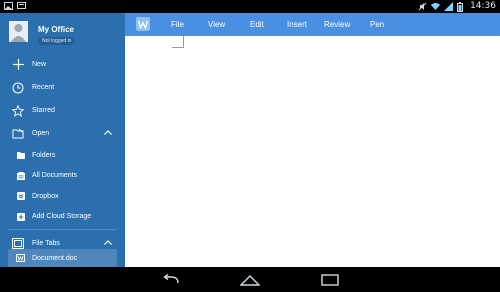 The image size is (500, 292). What do you see at coordinates (55, 176) in the screenshot?
I see `sub-item-label: All Documents` at bounding box center [55, 176].